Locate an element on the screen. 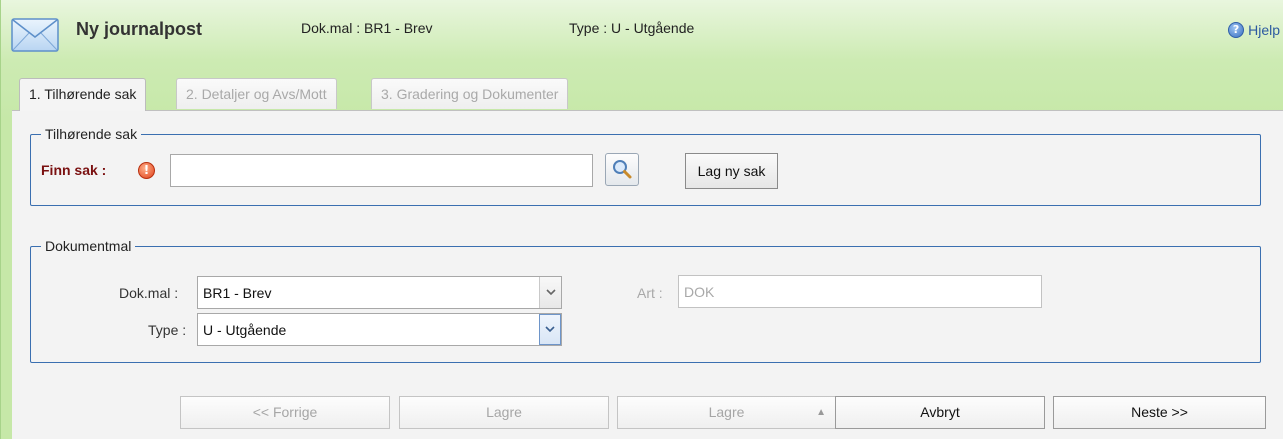 The image size is (1283, 439). envelope-icon is located at coordinates (35, 35).